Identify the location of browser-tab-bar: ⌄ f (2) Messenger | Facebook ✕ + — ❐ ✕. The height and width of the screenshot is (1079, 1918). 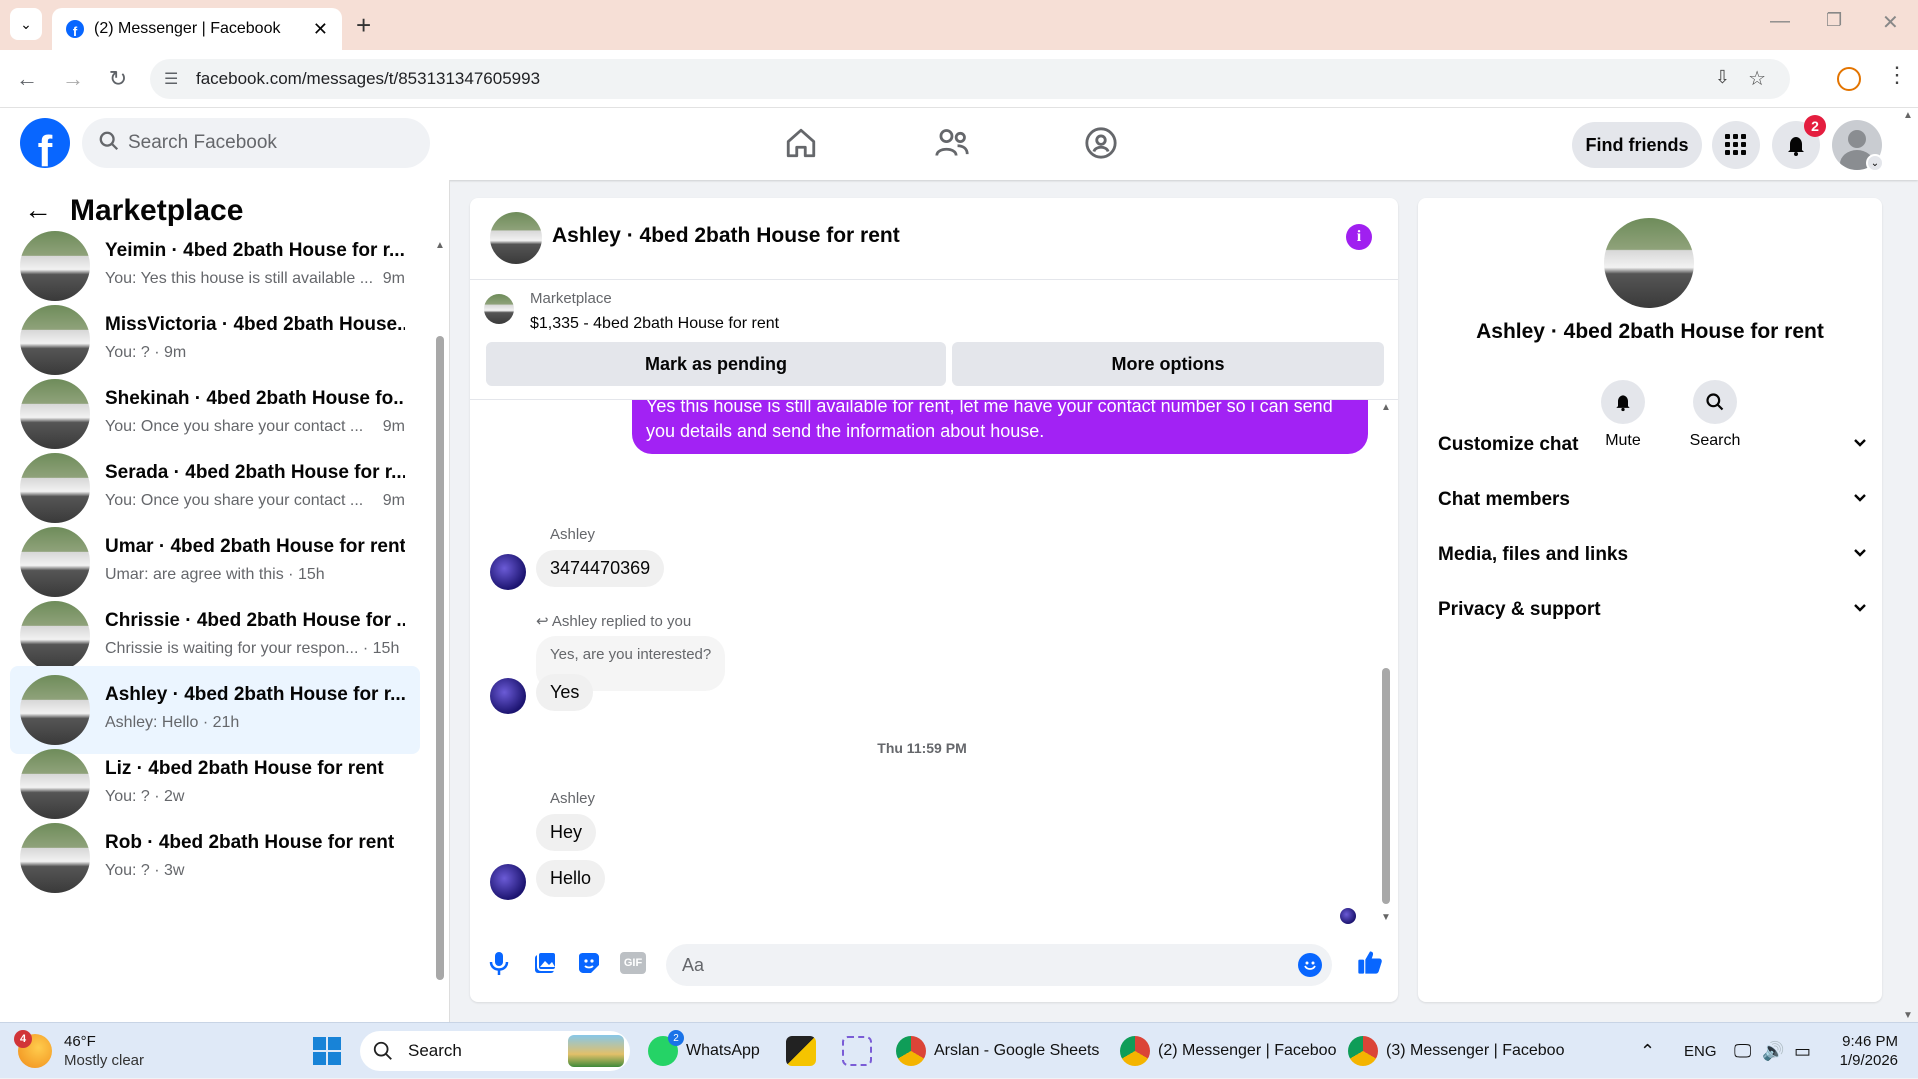
(959, 25).